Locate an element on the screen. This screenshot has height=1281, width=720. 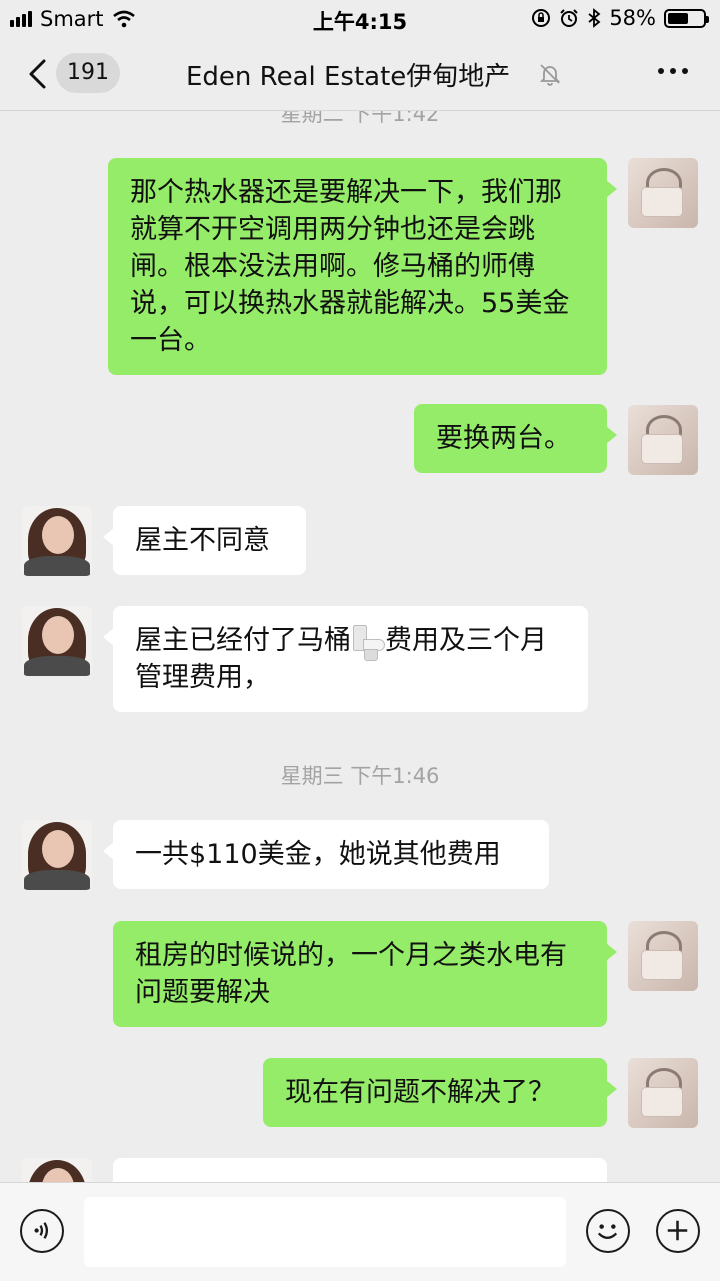
message-text: 屋主已经付了马桶 is located at coordinates (243, 640).